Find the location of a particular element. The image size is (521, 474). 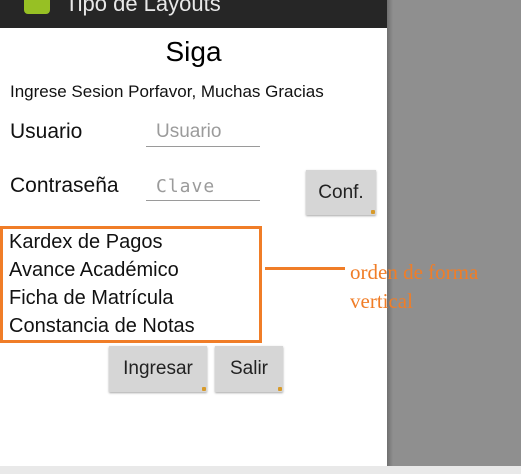

annotation-line-2: vertical is located at coordinates (381, 301).